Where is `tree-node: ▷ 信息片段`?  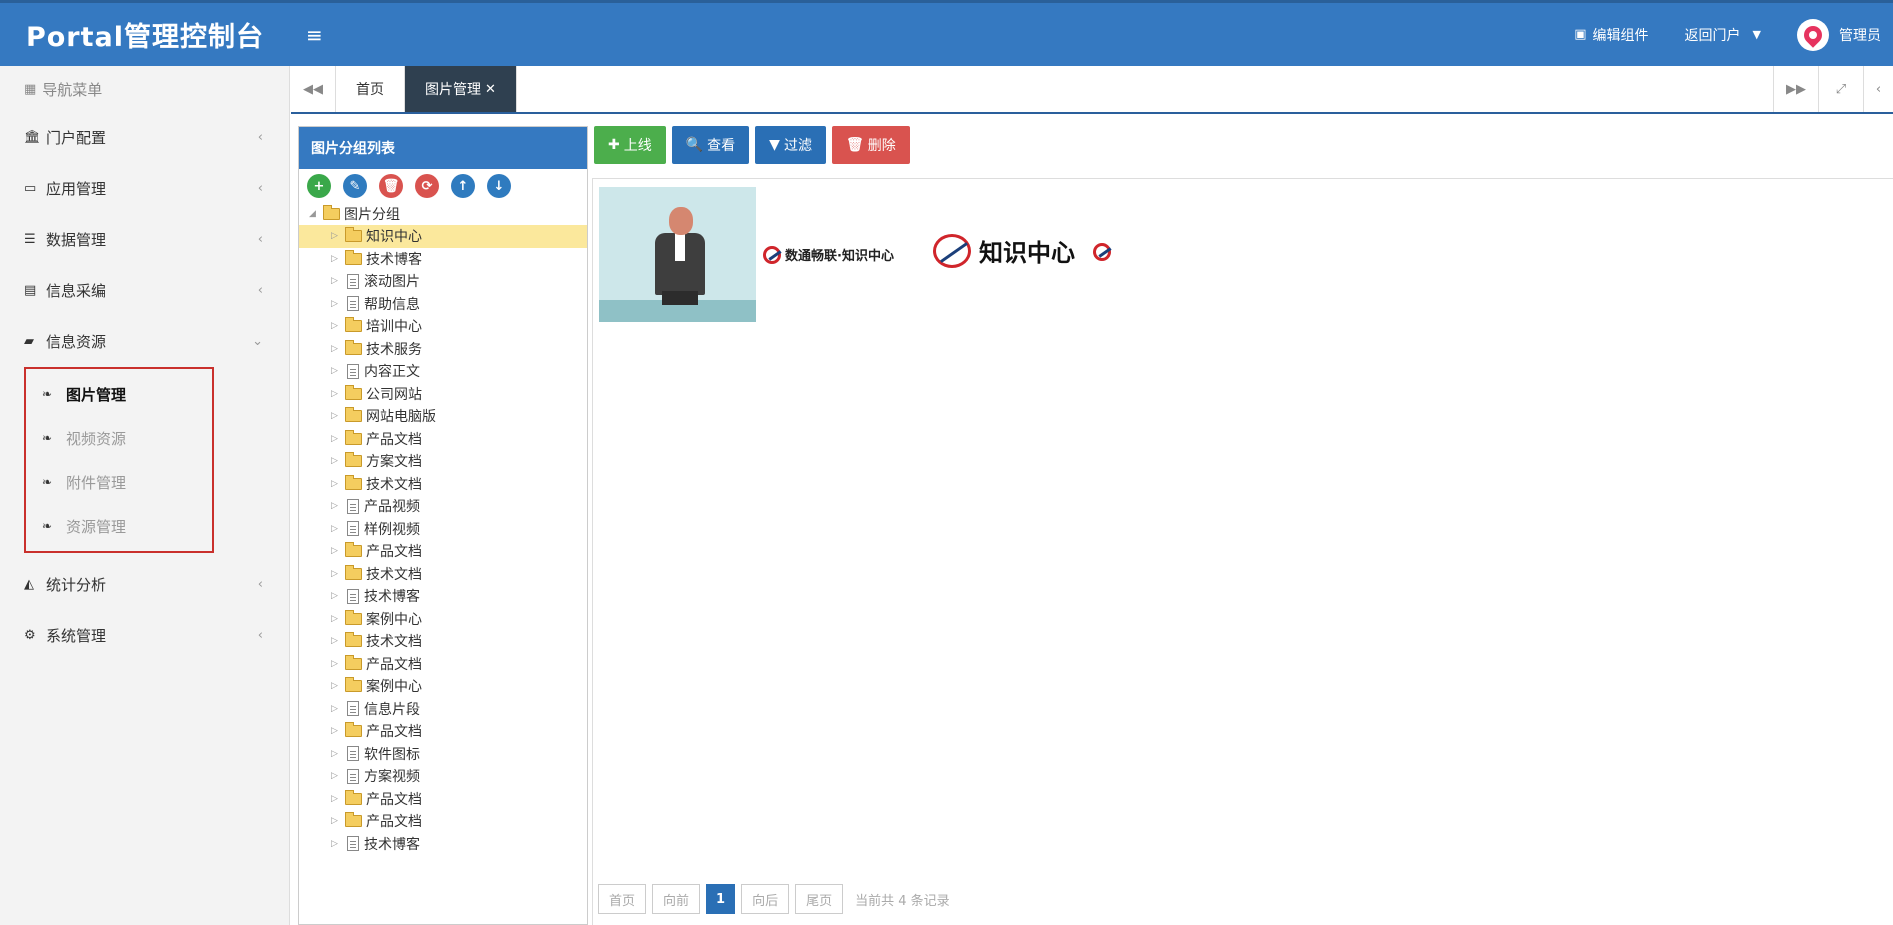
tree-node: ▷ 信息片段 is located at coordinates (443, 709).